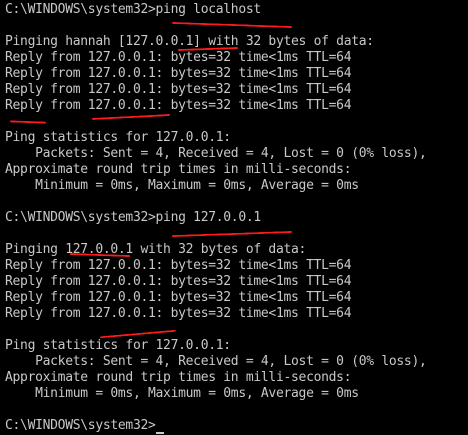 Image resolution: width=468 pixels, height=435 pixels. I want to click on prompt-text: C:\WINDOWS\system32>, so click(80, 425).